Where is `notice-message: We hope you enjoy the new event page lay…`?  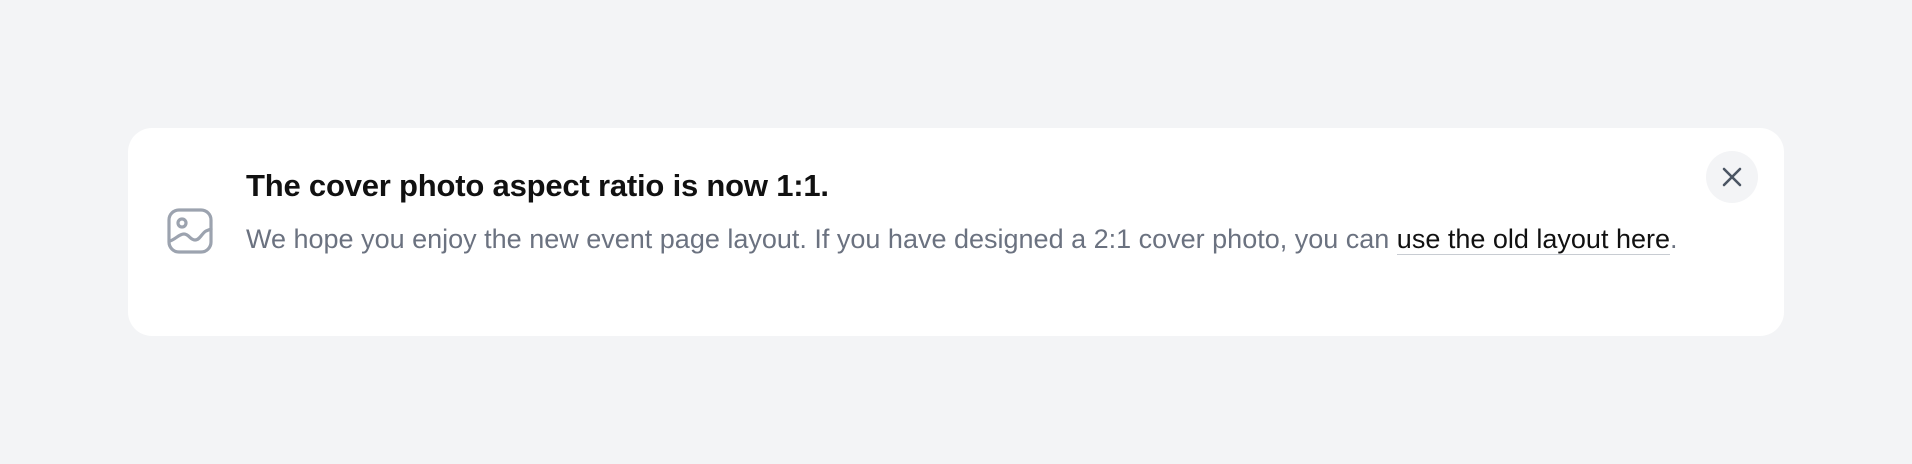 notice-message: We hope you enjoy the new event page lay… is located at coordinates (966, 239).